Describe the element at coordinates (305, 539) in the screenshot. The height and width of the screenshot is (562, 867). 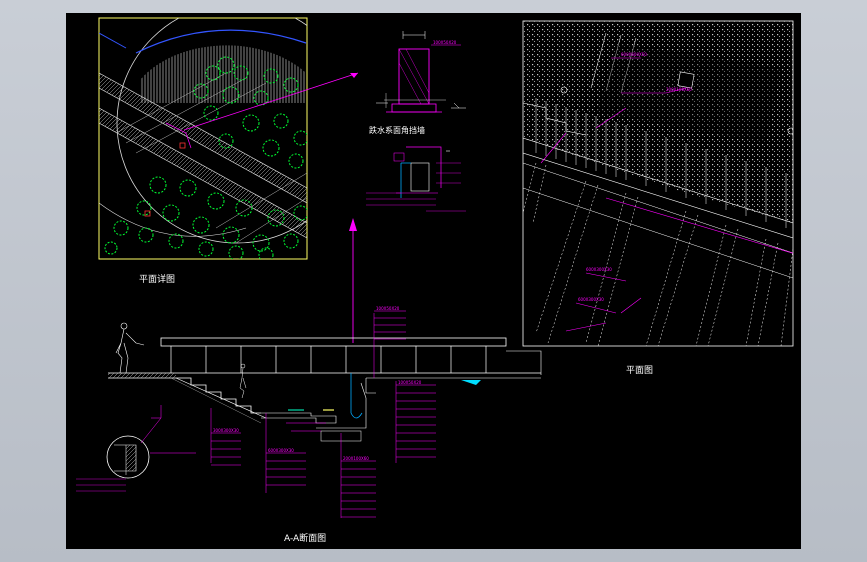
I see `section-aa-title: A-A断面图` at that location.